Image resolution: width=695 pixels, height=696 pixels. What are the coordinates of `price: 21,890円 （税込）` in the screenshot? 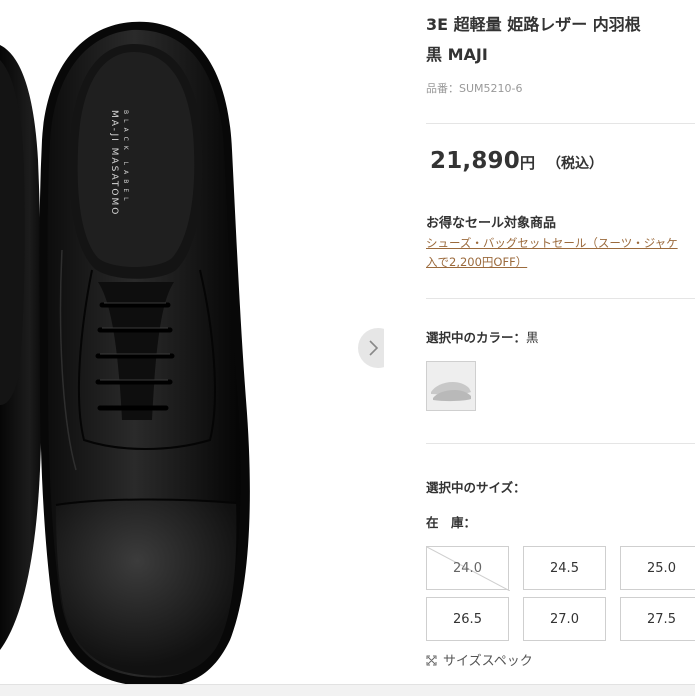 It's located at (516, 161).